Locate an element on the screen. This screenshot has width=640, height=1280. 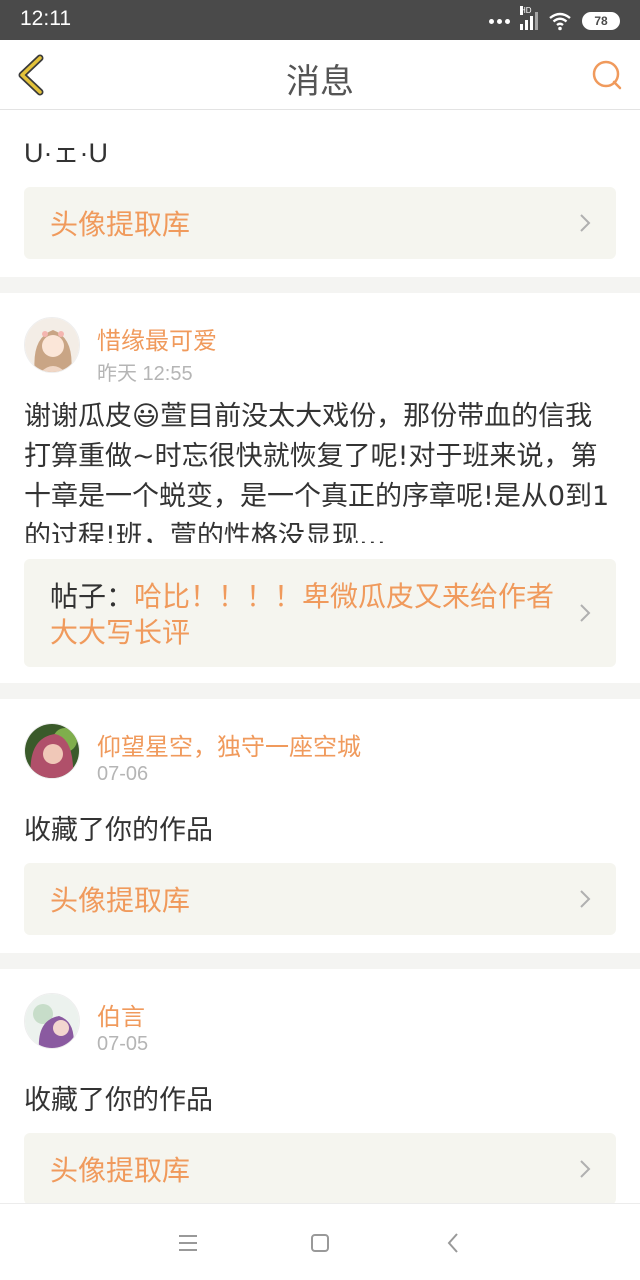
username: 仰望星空，独守一座空城 is located at coordinates (229, 744).